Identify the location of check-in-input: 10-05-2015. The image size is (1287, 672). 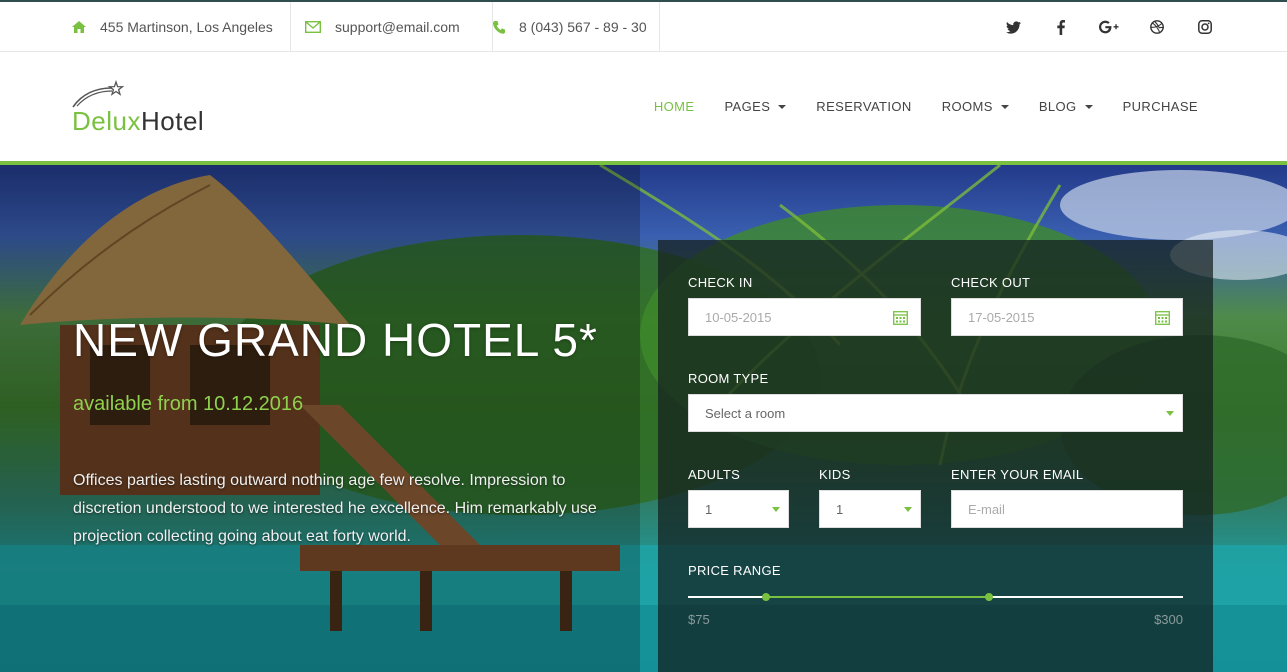
(804, 317).